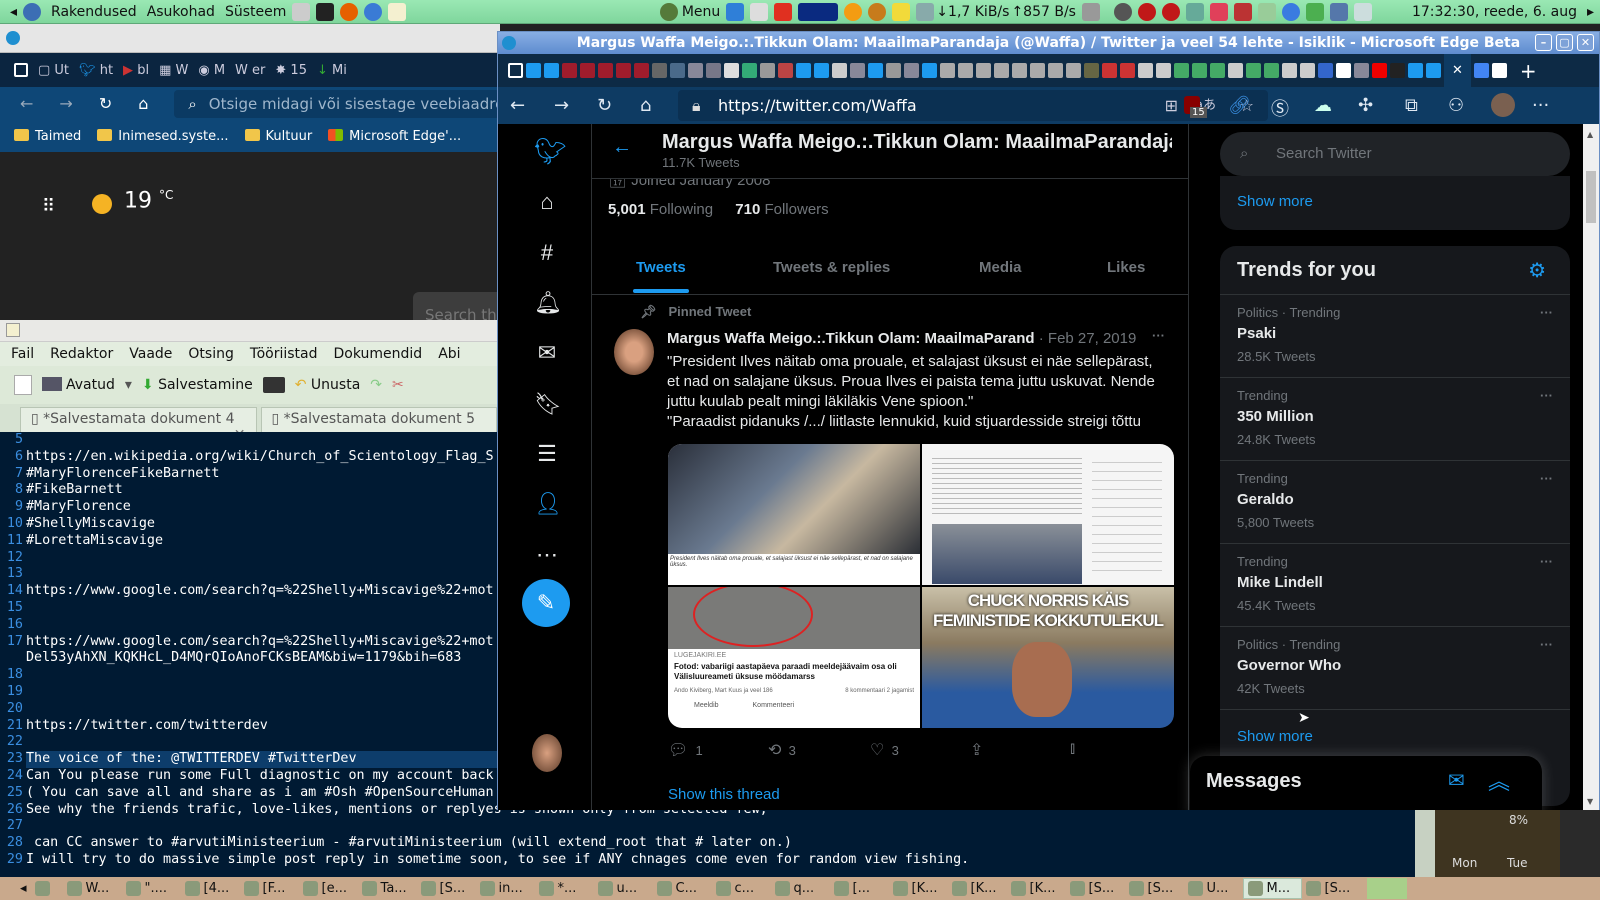 The width and height of the screenshot is (1600, 900). I want to click on cloud-icon: ☁, so click(1323, 105).